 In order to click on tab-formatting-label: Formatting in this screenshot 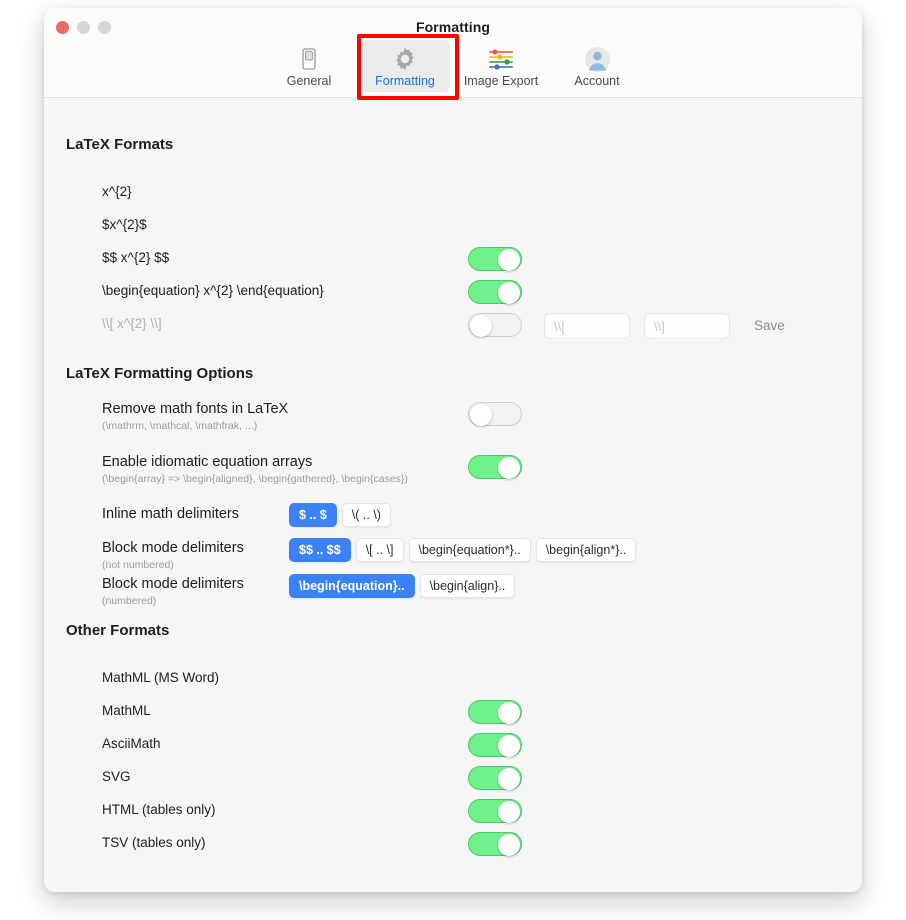, I will do `click(405, 81)`.